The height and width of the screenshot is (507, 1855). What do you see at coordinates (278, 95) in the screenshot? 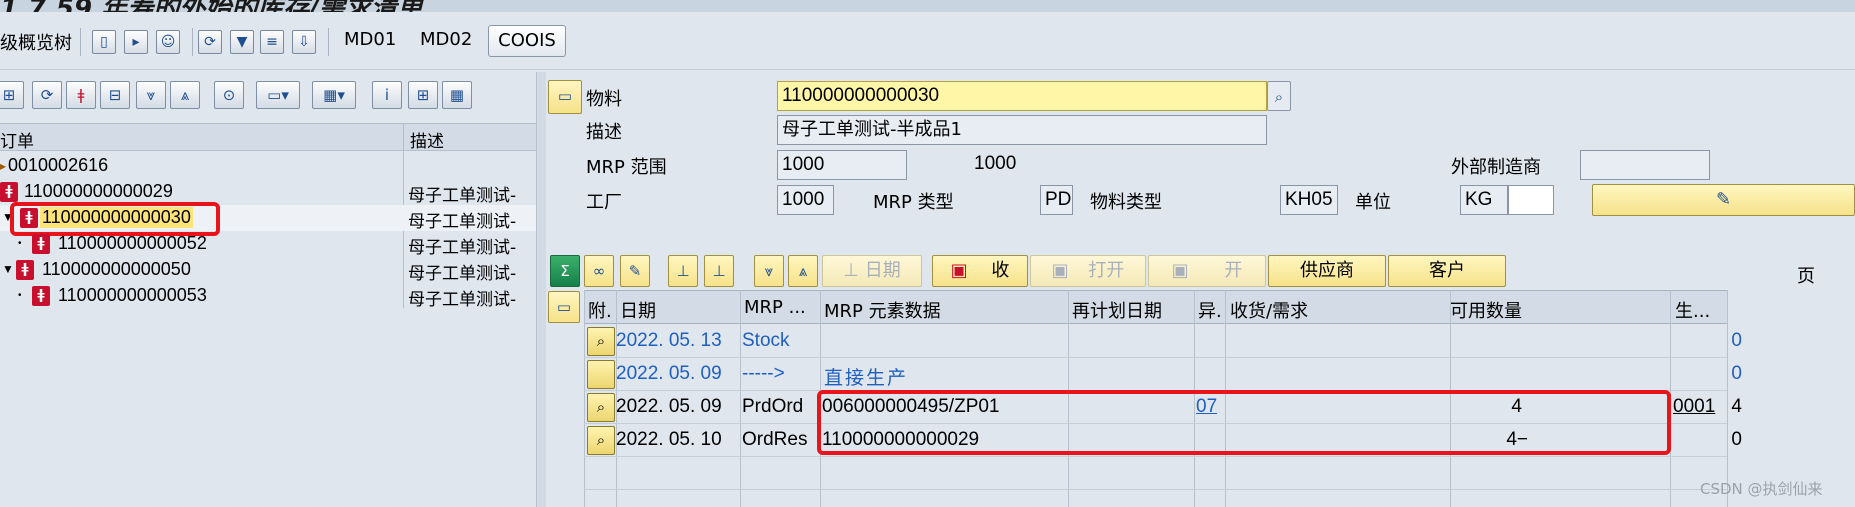
I see `print-icon: ▭▾` at bounding box center [278, 95].